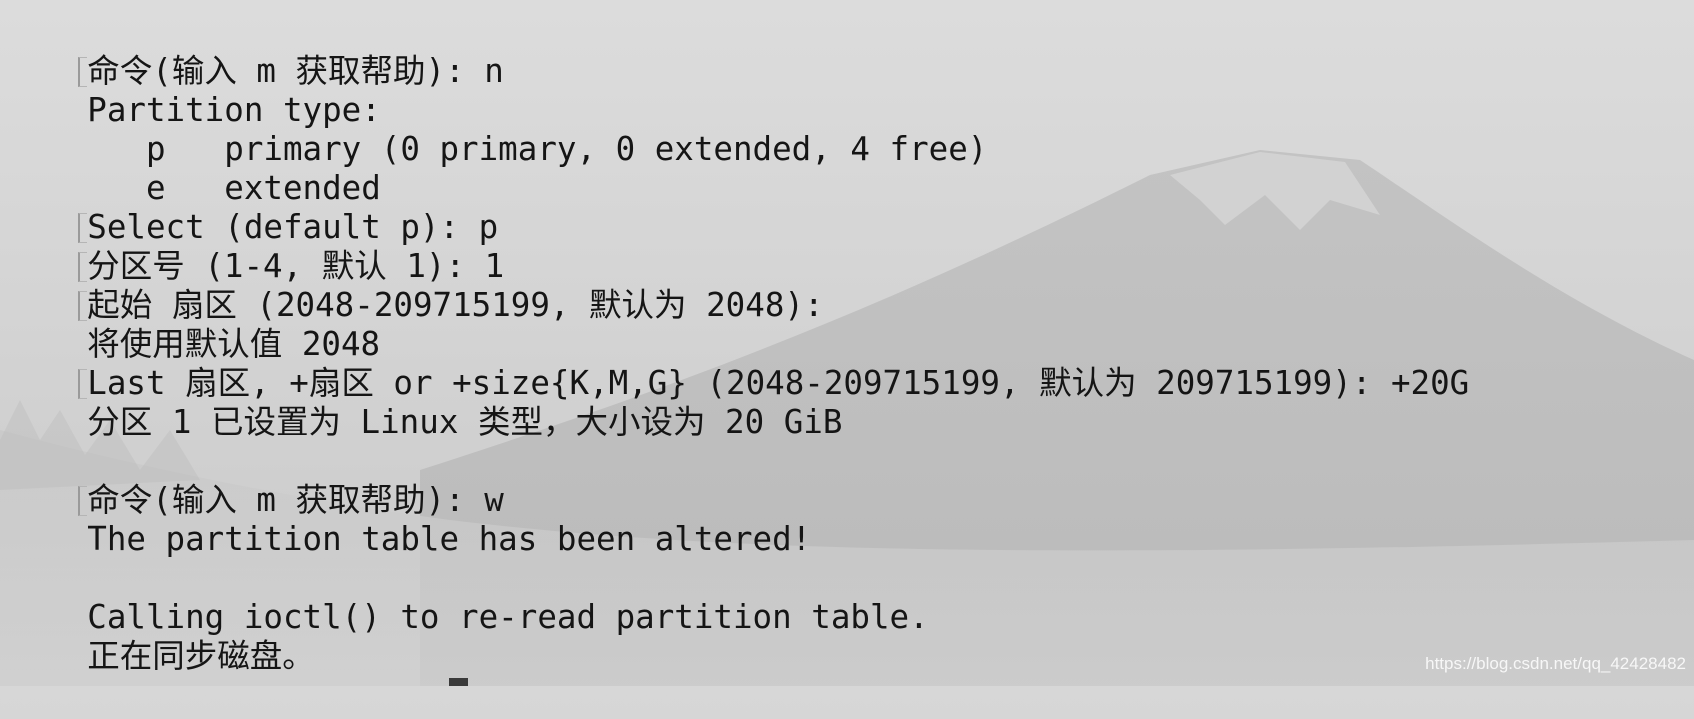 The height and width of the screenshot is (719, 1694). What do you see at coordinates (458, 682) in the screenshot?
I see `terminal-cursor` at bounding box center [458, 682].